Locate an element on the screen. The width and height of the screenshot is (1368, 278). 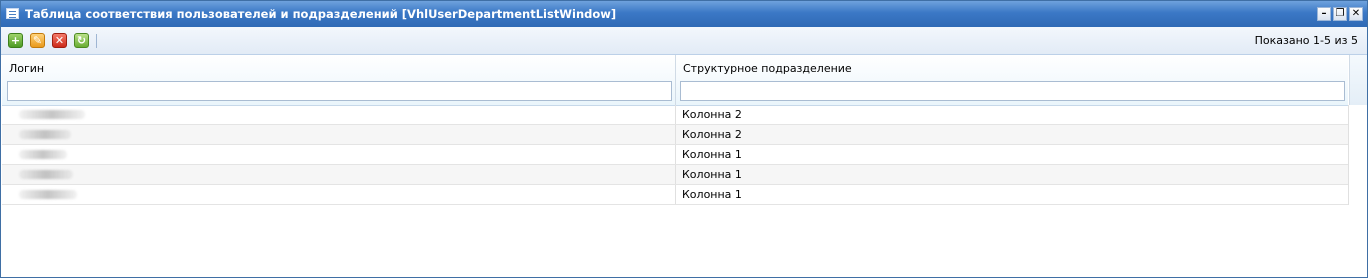
header-scroll-spacer is located at coordinates (1358, 80).